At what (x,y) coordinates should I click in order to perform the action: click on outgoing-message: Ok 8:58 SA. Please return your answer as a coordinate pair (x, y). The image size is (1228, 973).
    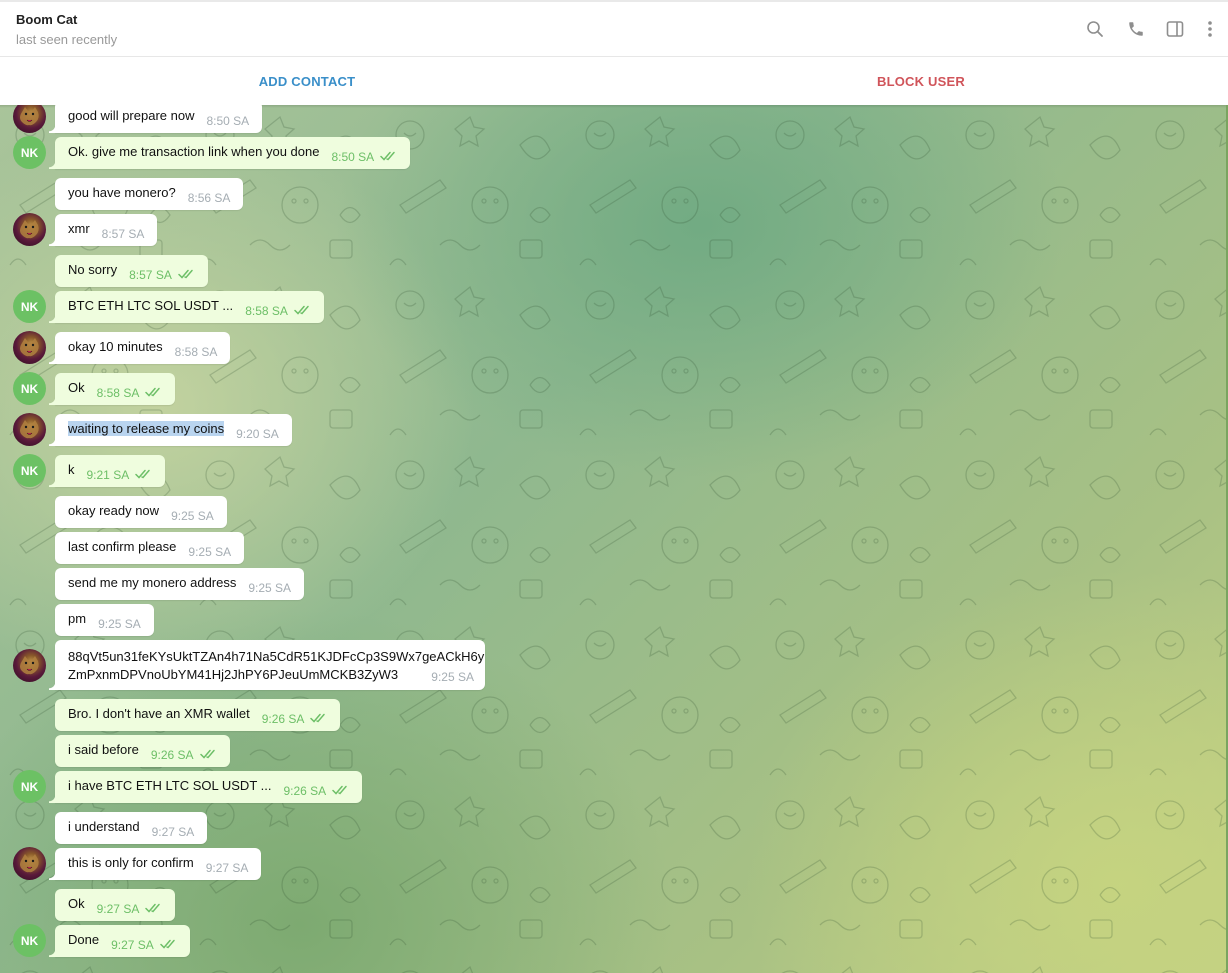
    Looking at the image, I should click on (112, 389).